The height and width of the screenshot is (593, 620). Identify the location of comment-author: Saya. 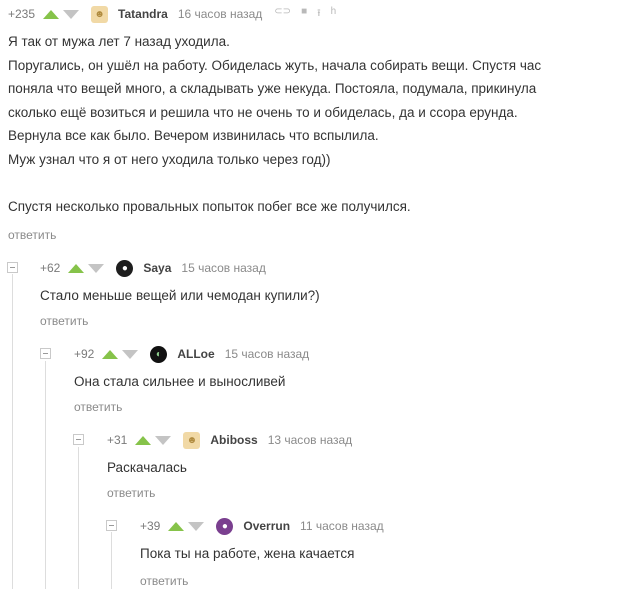
(157, 268).